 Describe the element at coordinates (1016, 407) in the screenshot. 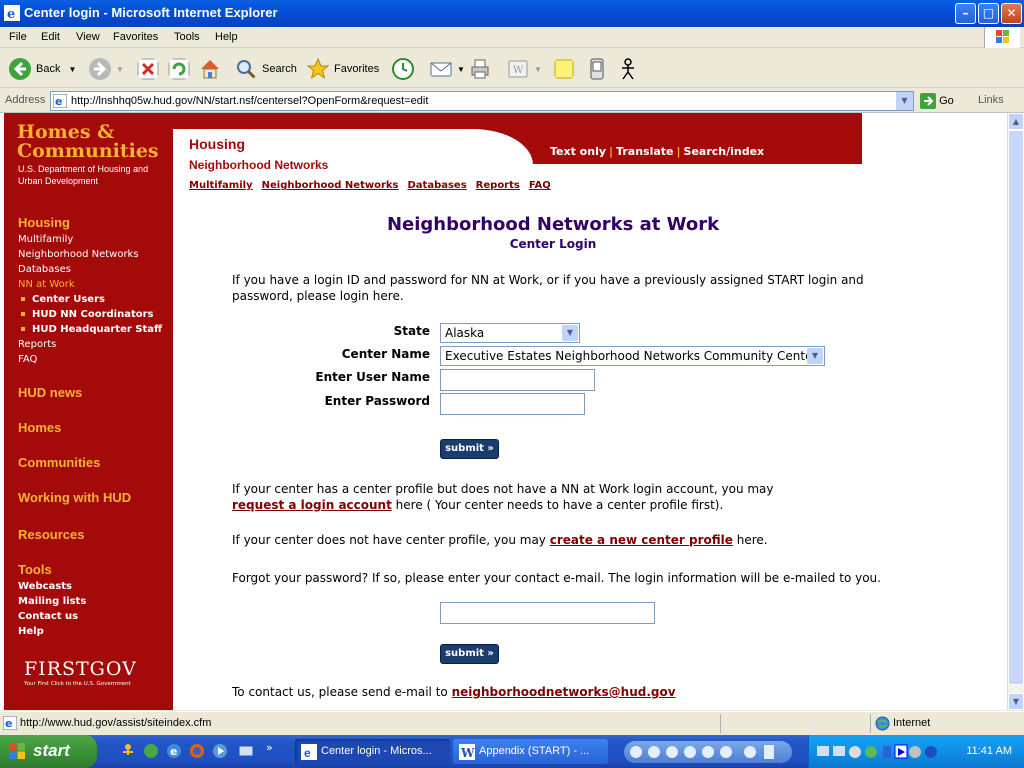

I see `scroll-thumb` at that location.